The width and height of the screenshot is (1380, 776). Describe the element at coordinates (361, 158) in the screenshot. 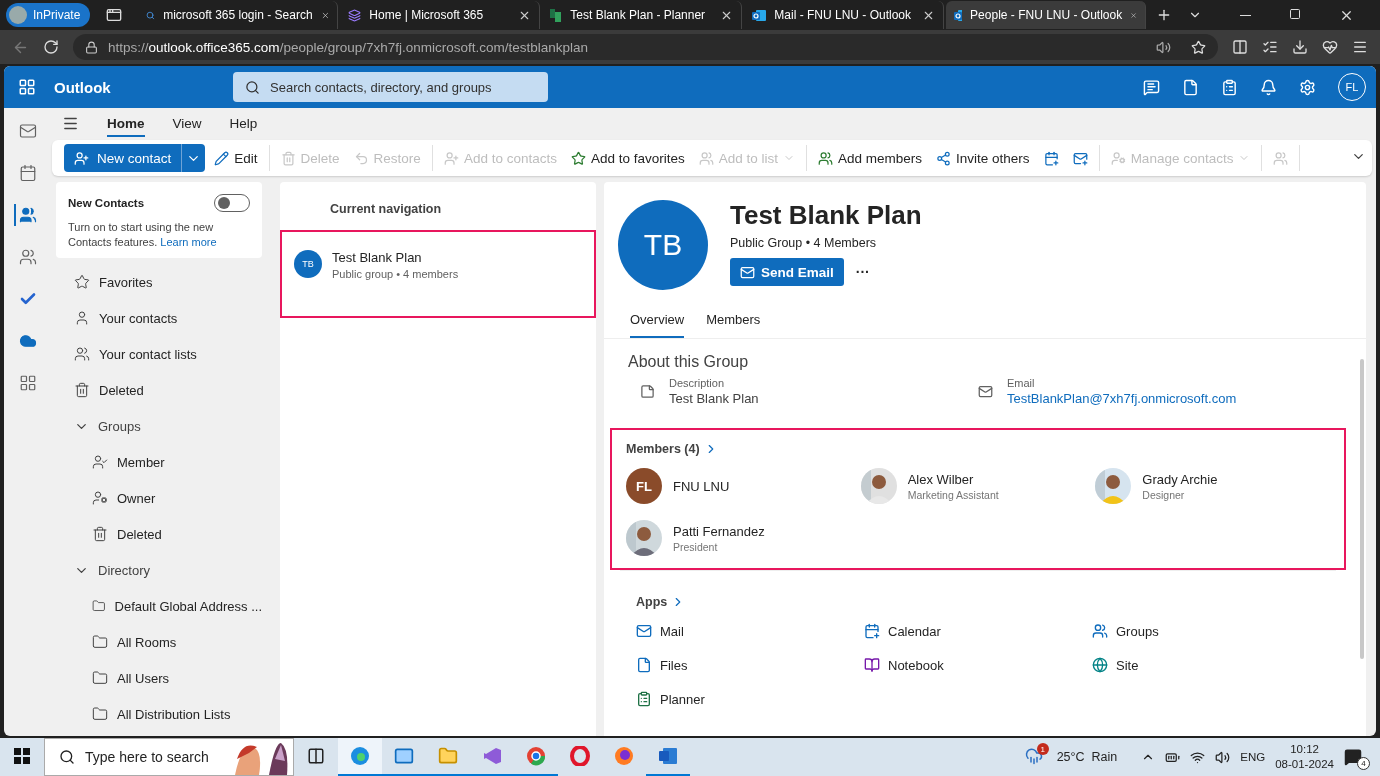

I see `undo-icon` at that location.